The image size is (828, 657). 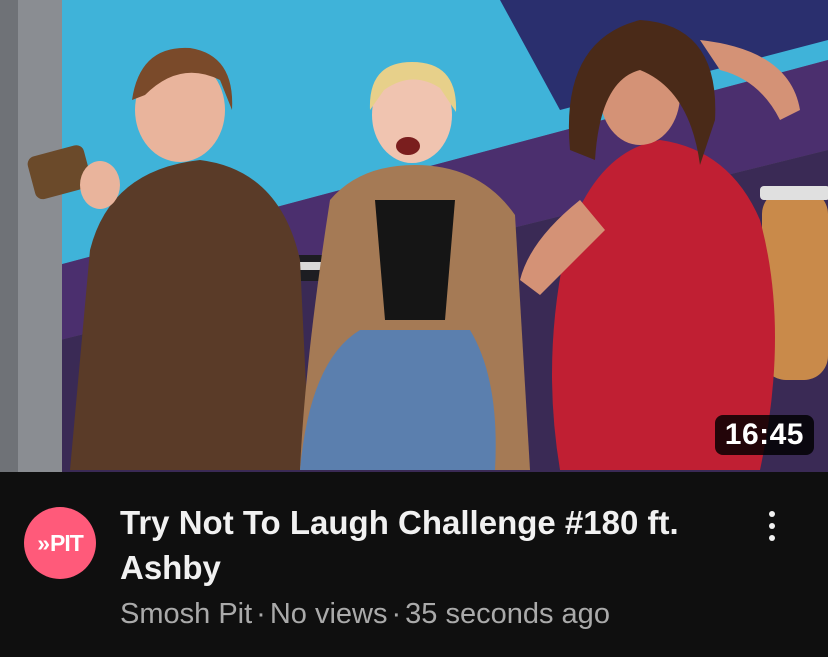 I want to click on avatar-logo-text: PIT, so click(x=67, y=543).